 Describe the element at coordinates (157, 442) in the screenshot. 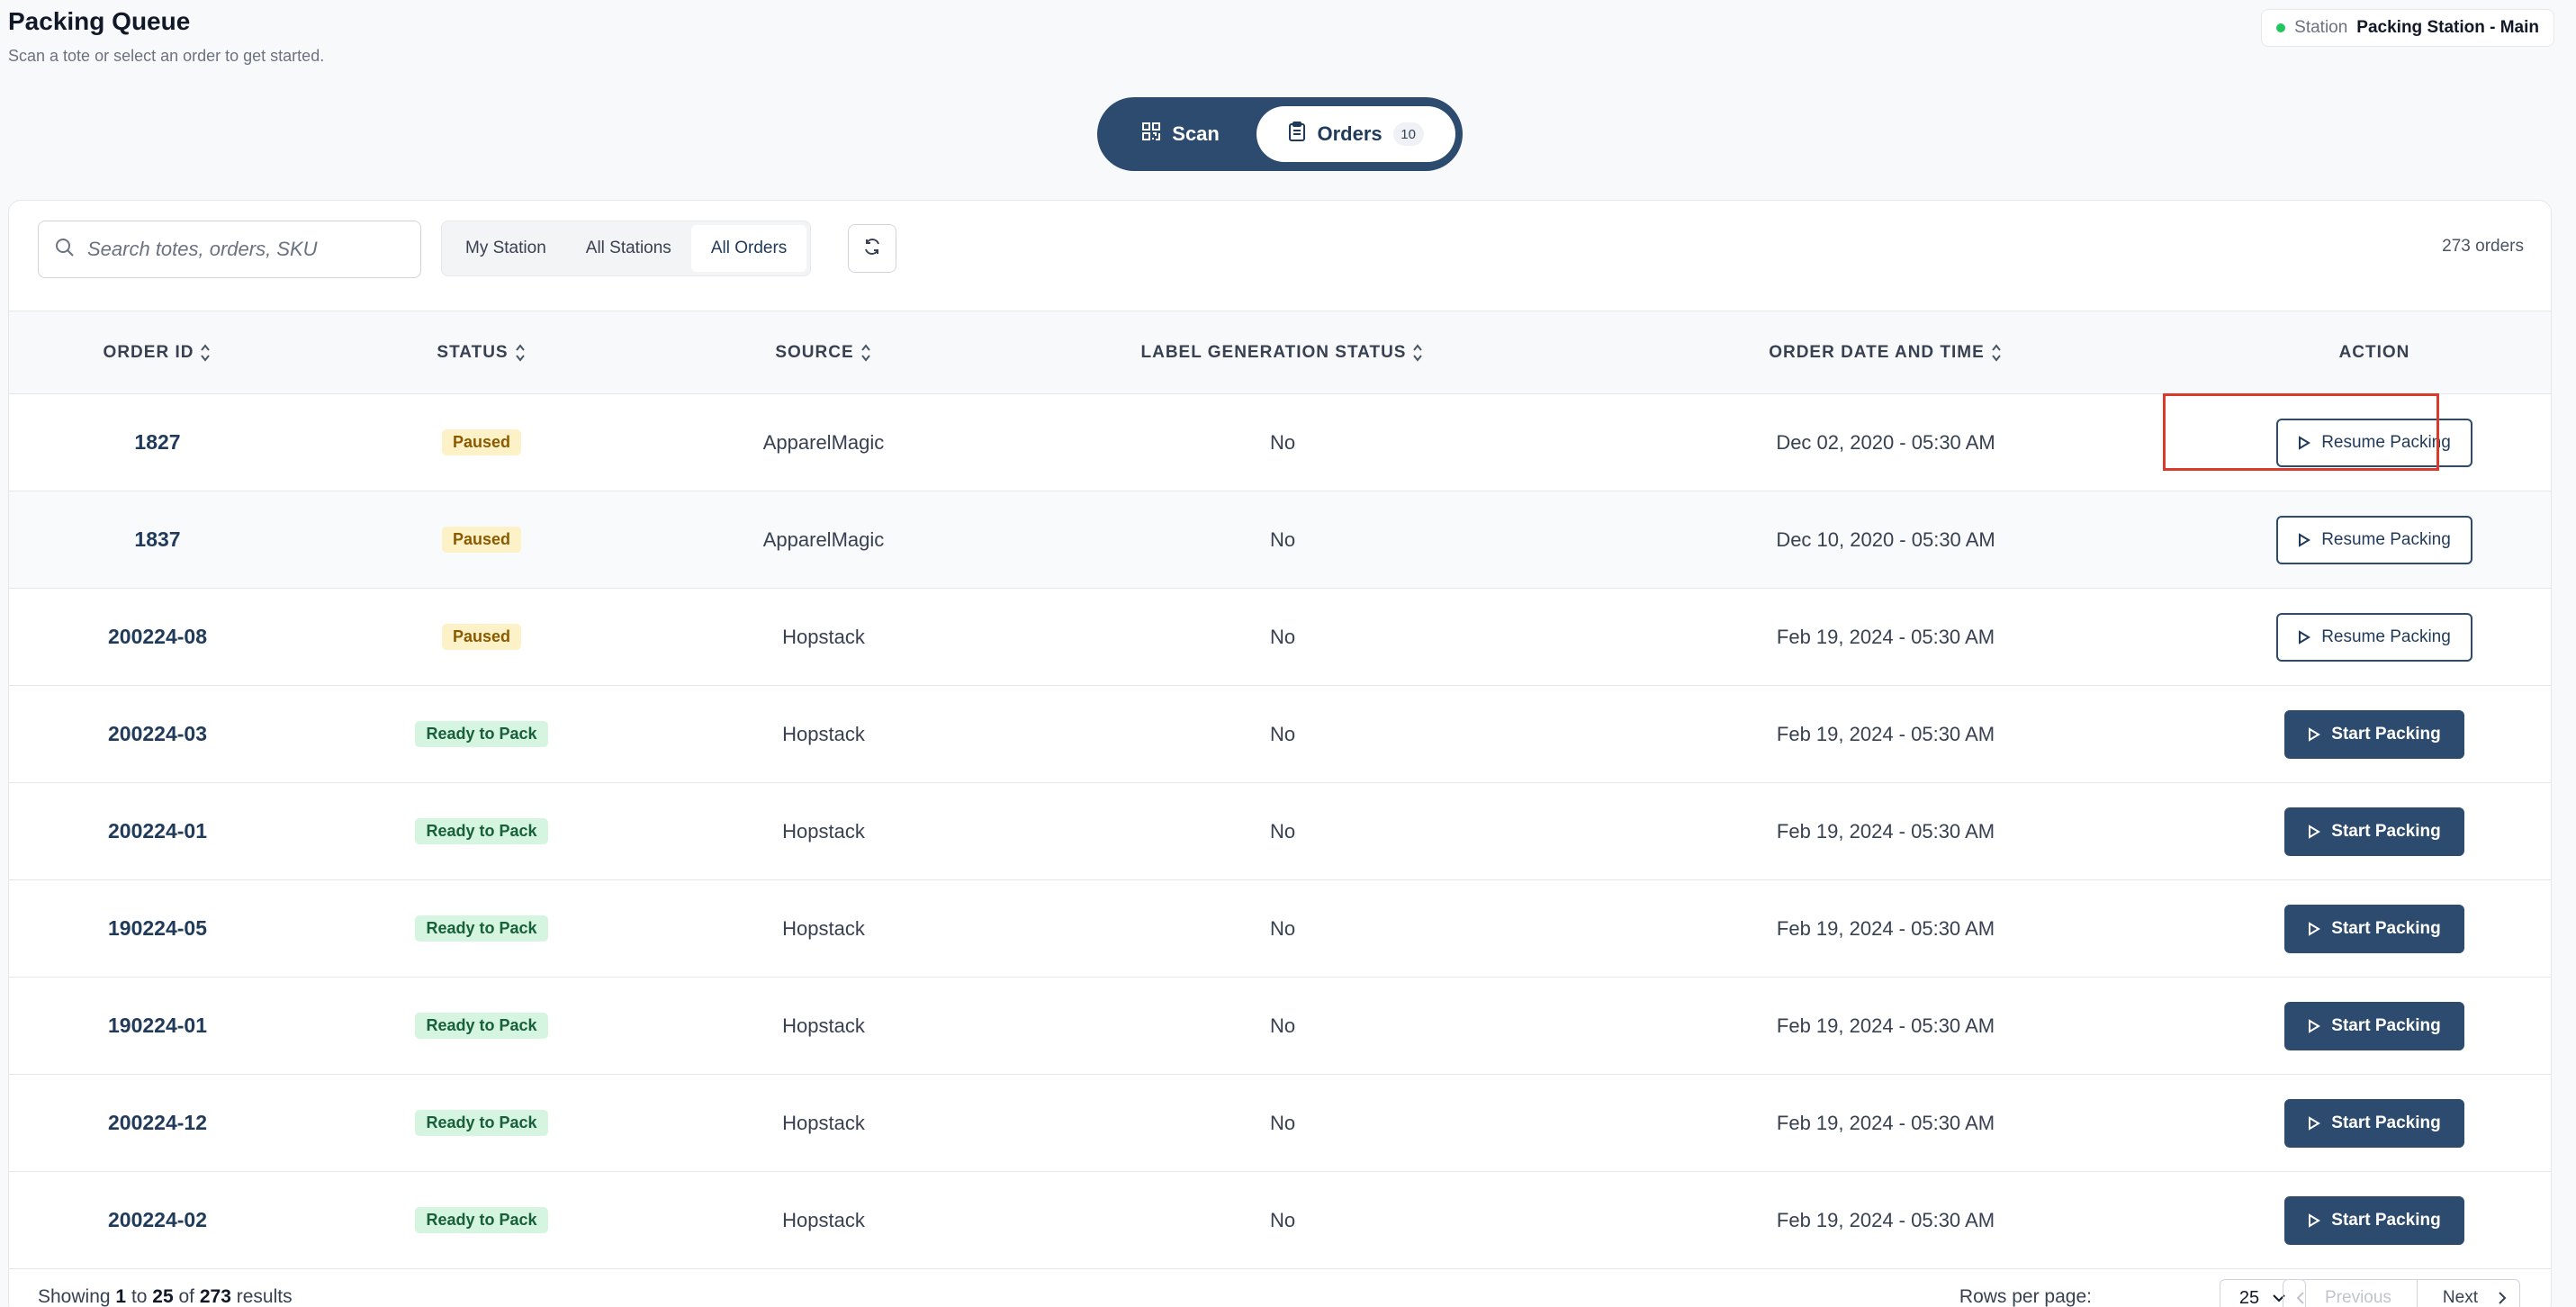

I see `order-id-link: 1827` at that location.